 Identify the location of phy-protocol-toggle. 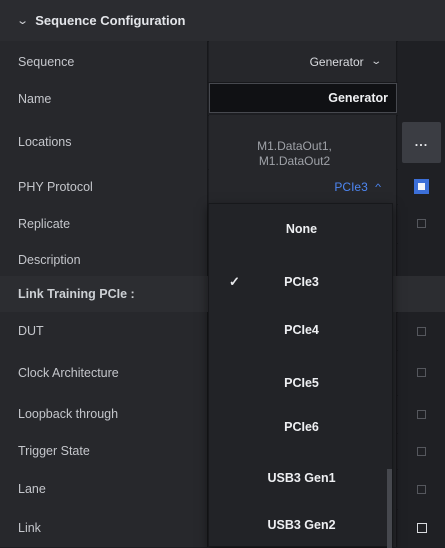
(421, 186).